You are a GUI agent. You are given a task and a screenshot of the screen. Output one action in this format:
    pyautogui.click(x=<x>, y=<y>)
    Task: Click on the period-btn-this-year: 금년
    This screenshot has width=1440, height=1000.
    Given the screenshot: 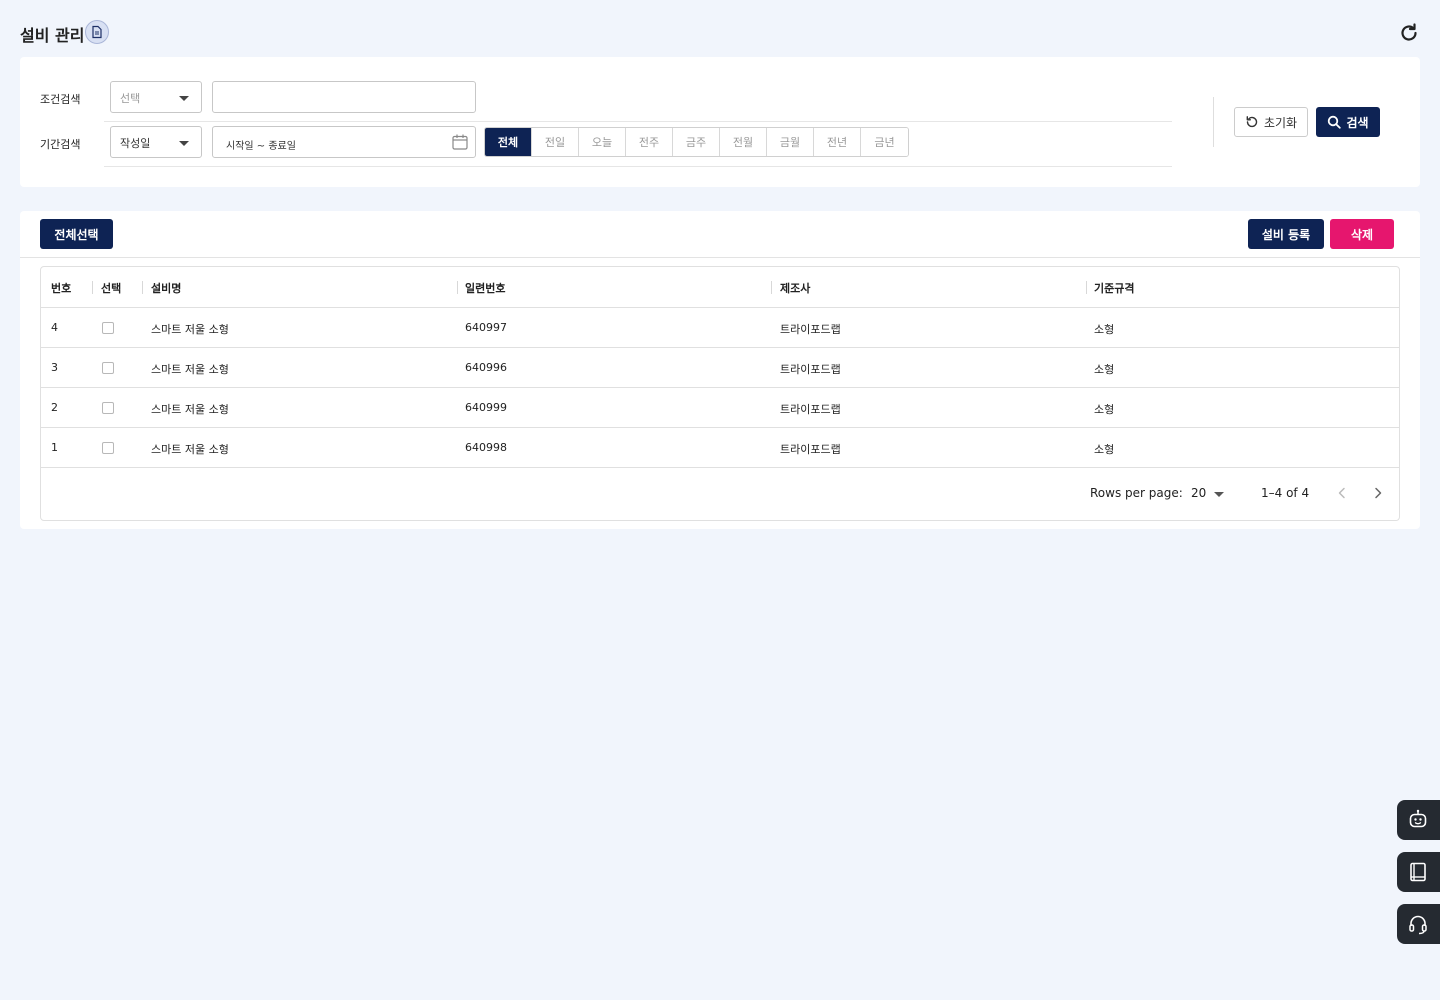 What is the action you would take?
    pyautogui.click(x=884, y=142)
    